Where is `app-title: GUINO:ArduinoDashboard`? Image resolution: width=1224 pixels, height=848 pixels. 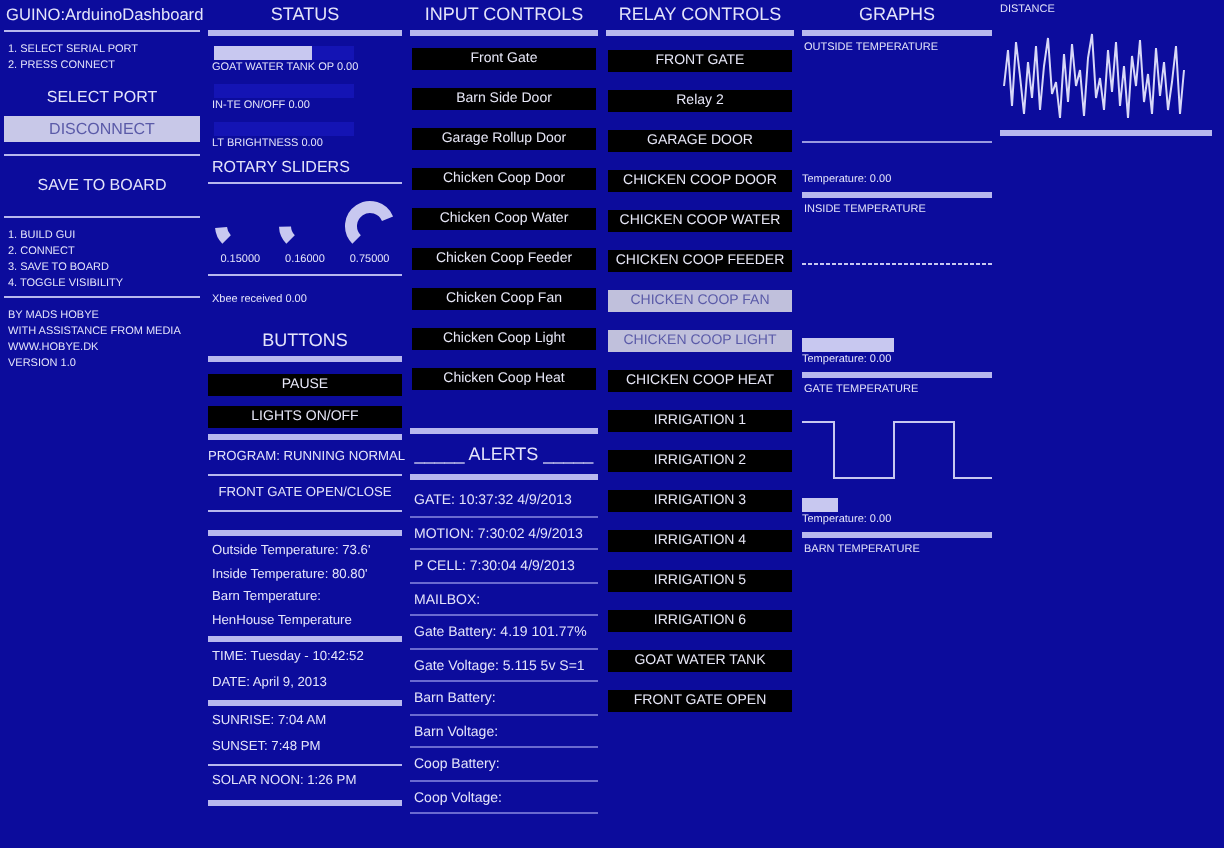 app-title: GUINO:ArduinoDashboard is located at coordinates (102, 14).